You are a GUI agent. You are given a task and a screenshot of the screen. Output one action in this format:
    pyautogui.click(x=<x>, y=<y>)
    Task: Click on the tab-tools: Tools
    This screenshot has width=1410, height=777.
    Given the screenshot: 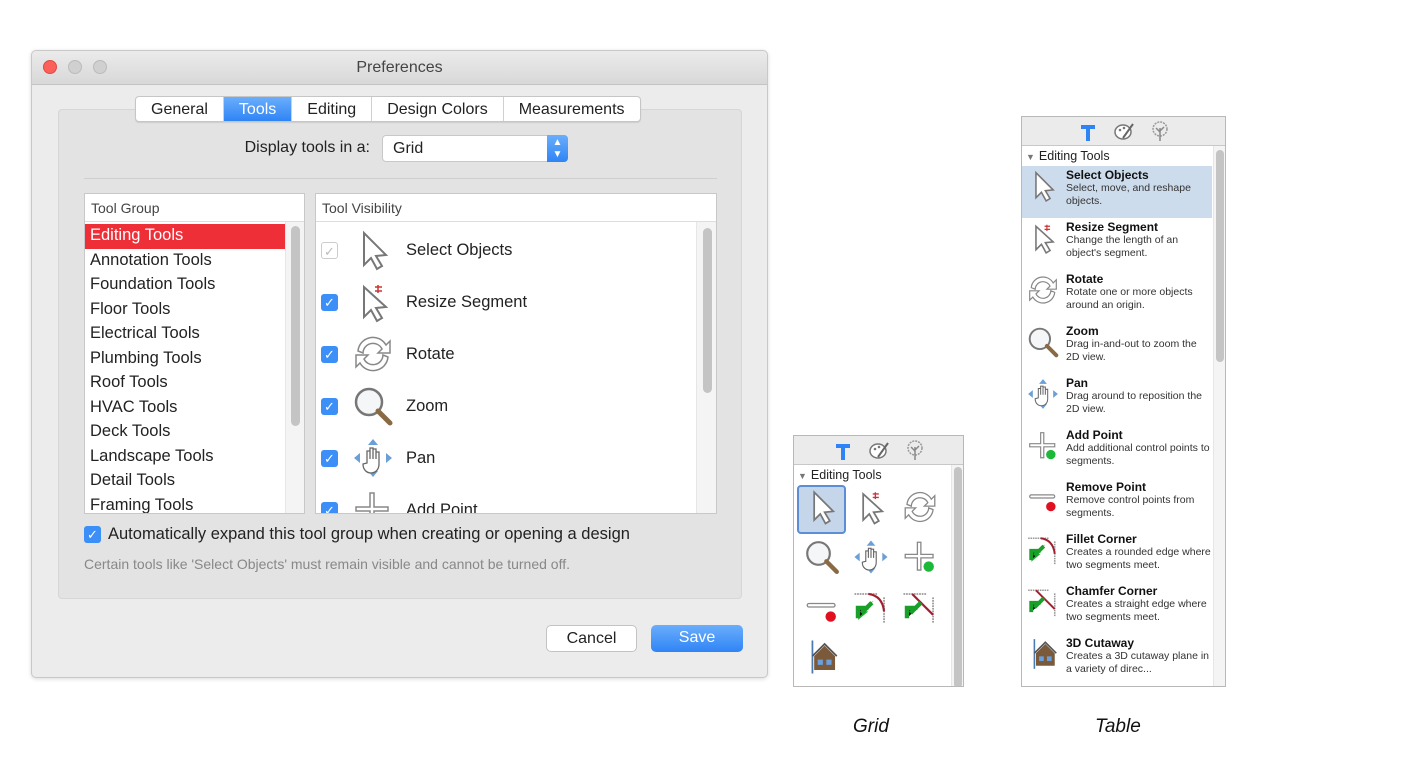 What is the action you would take?
    pyautogui.click(x=258, y=109)
    